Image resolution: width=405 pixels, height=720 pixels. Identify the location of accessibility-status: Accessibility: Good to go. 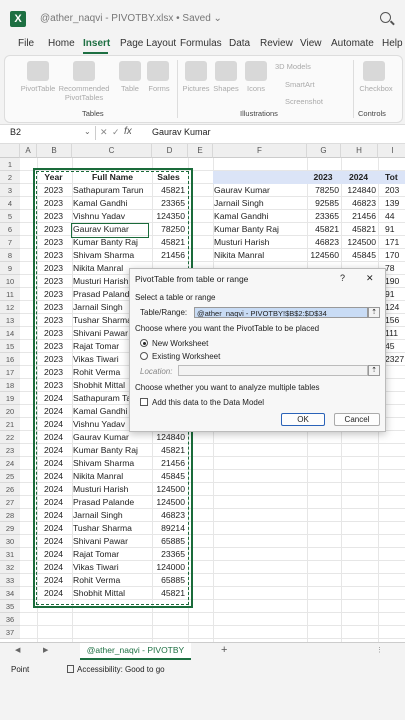
(121, 669).